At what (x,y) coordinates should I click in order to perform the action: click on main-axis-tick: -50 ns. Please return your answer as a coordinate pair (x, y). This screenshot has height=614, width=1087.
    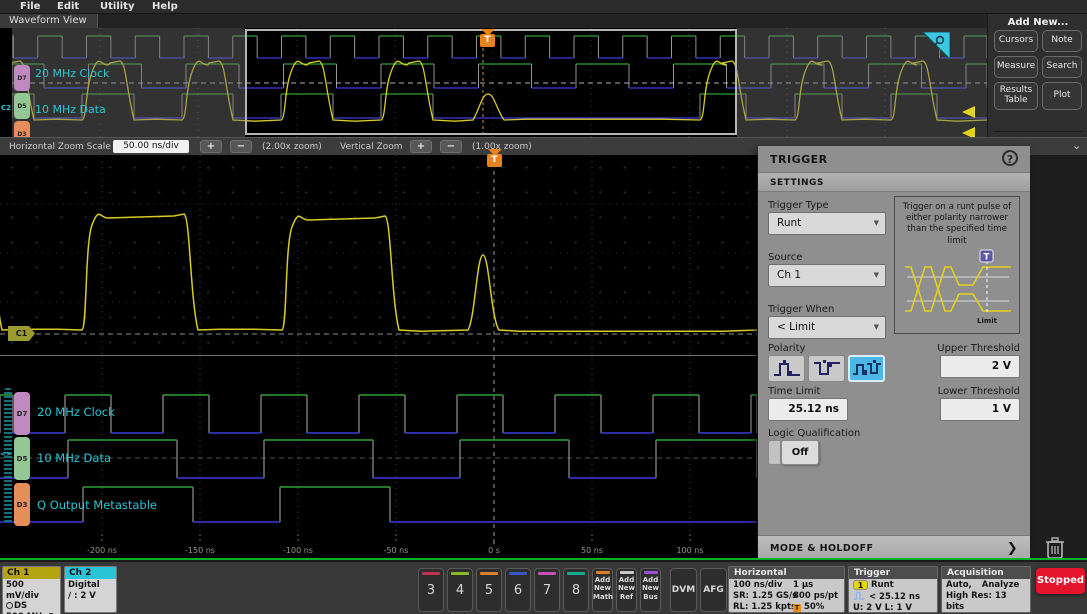
    Looking at the image, I should click on (396, 550).